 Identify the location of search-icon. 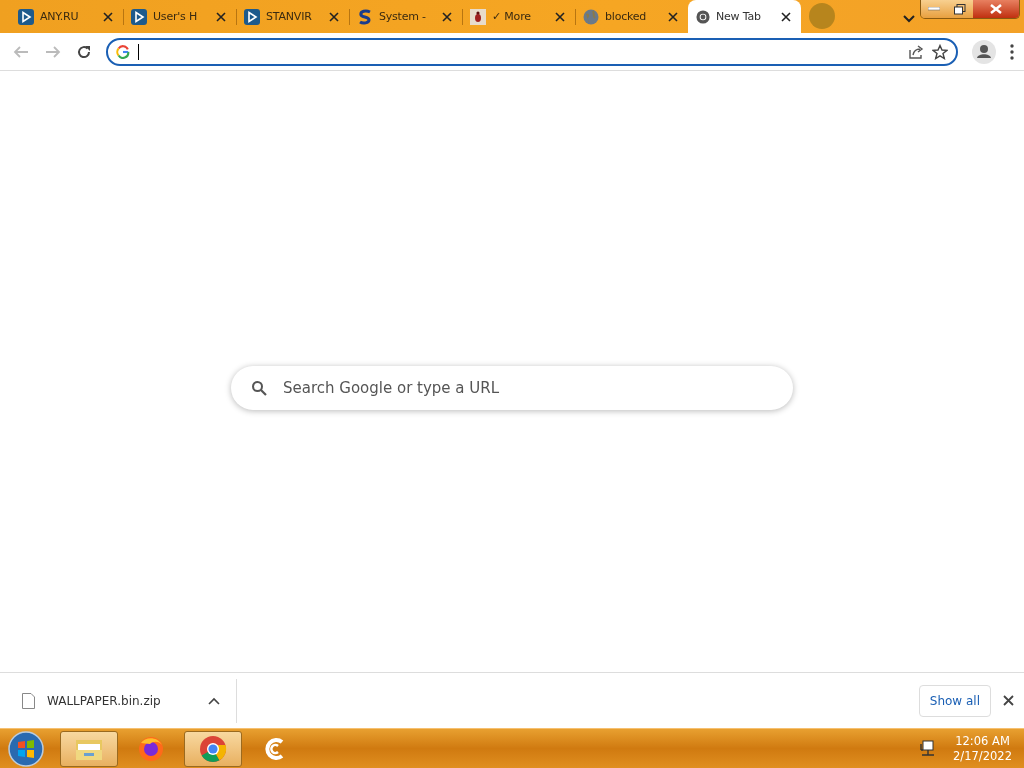
(259, 388).